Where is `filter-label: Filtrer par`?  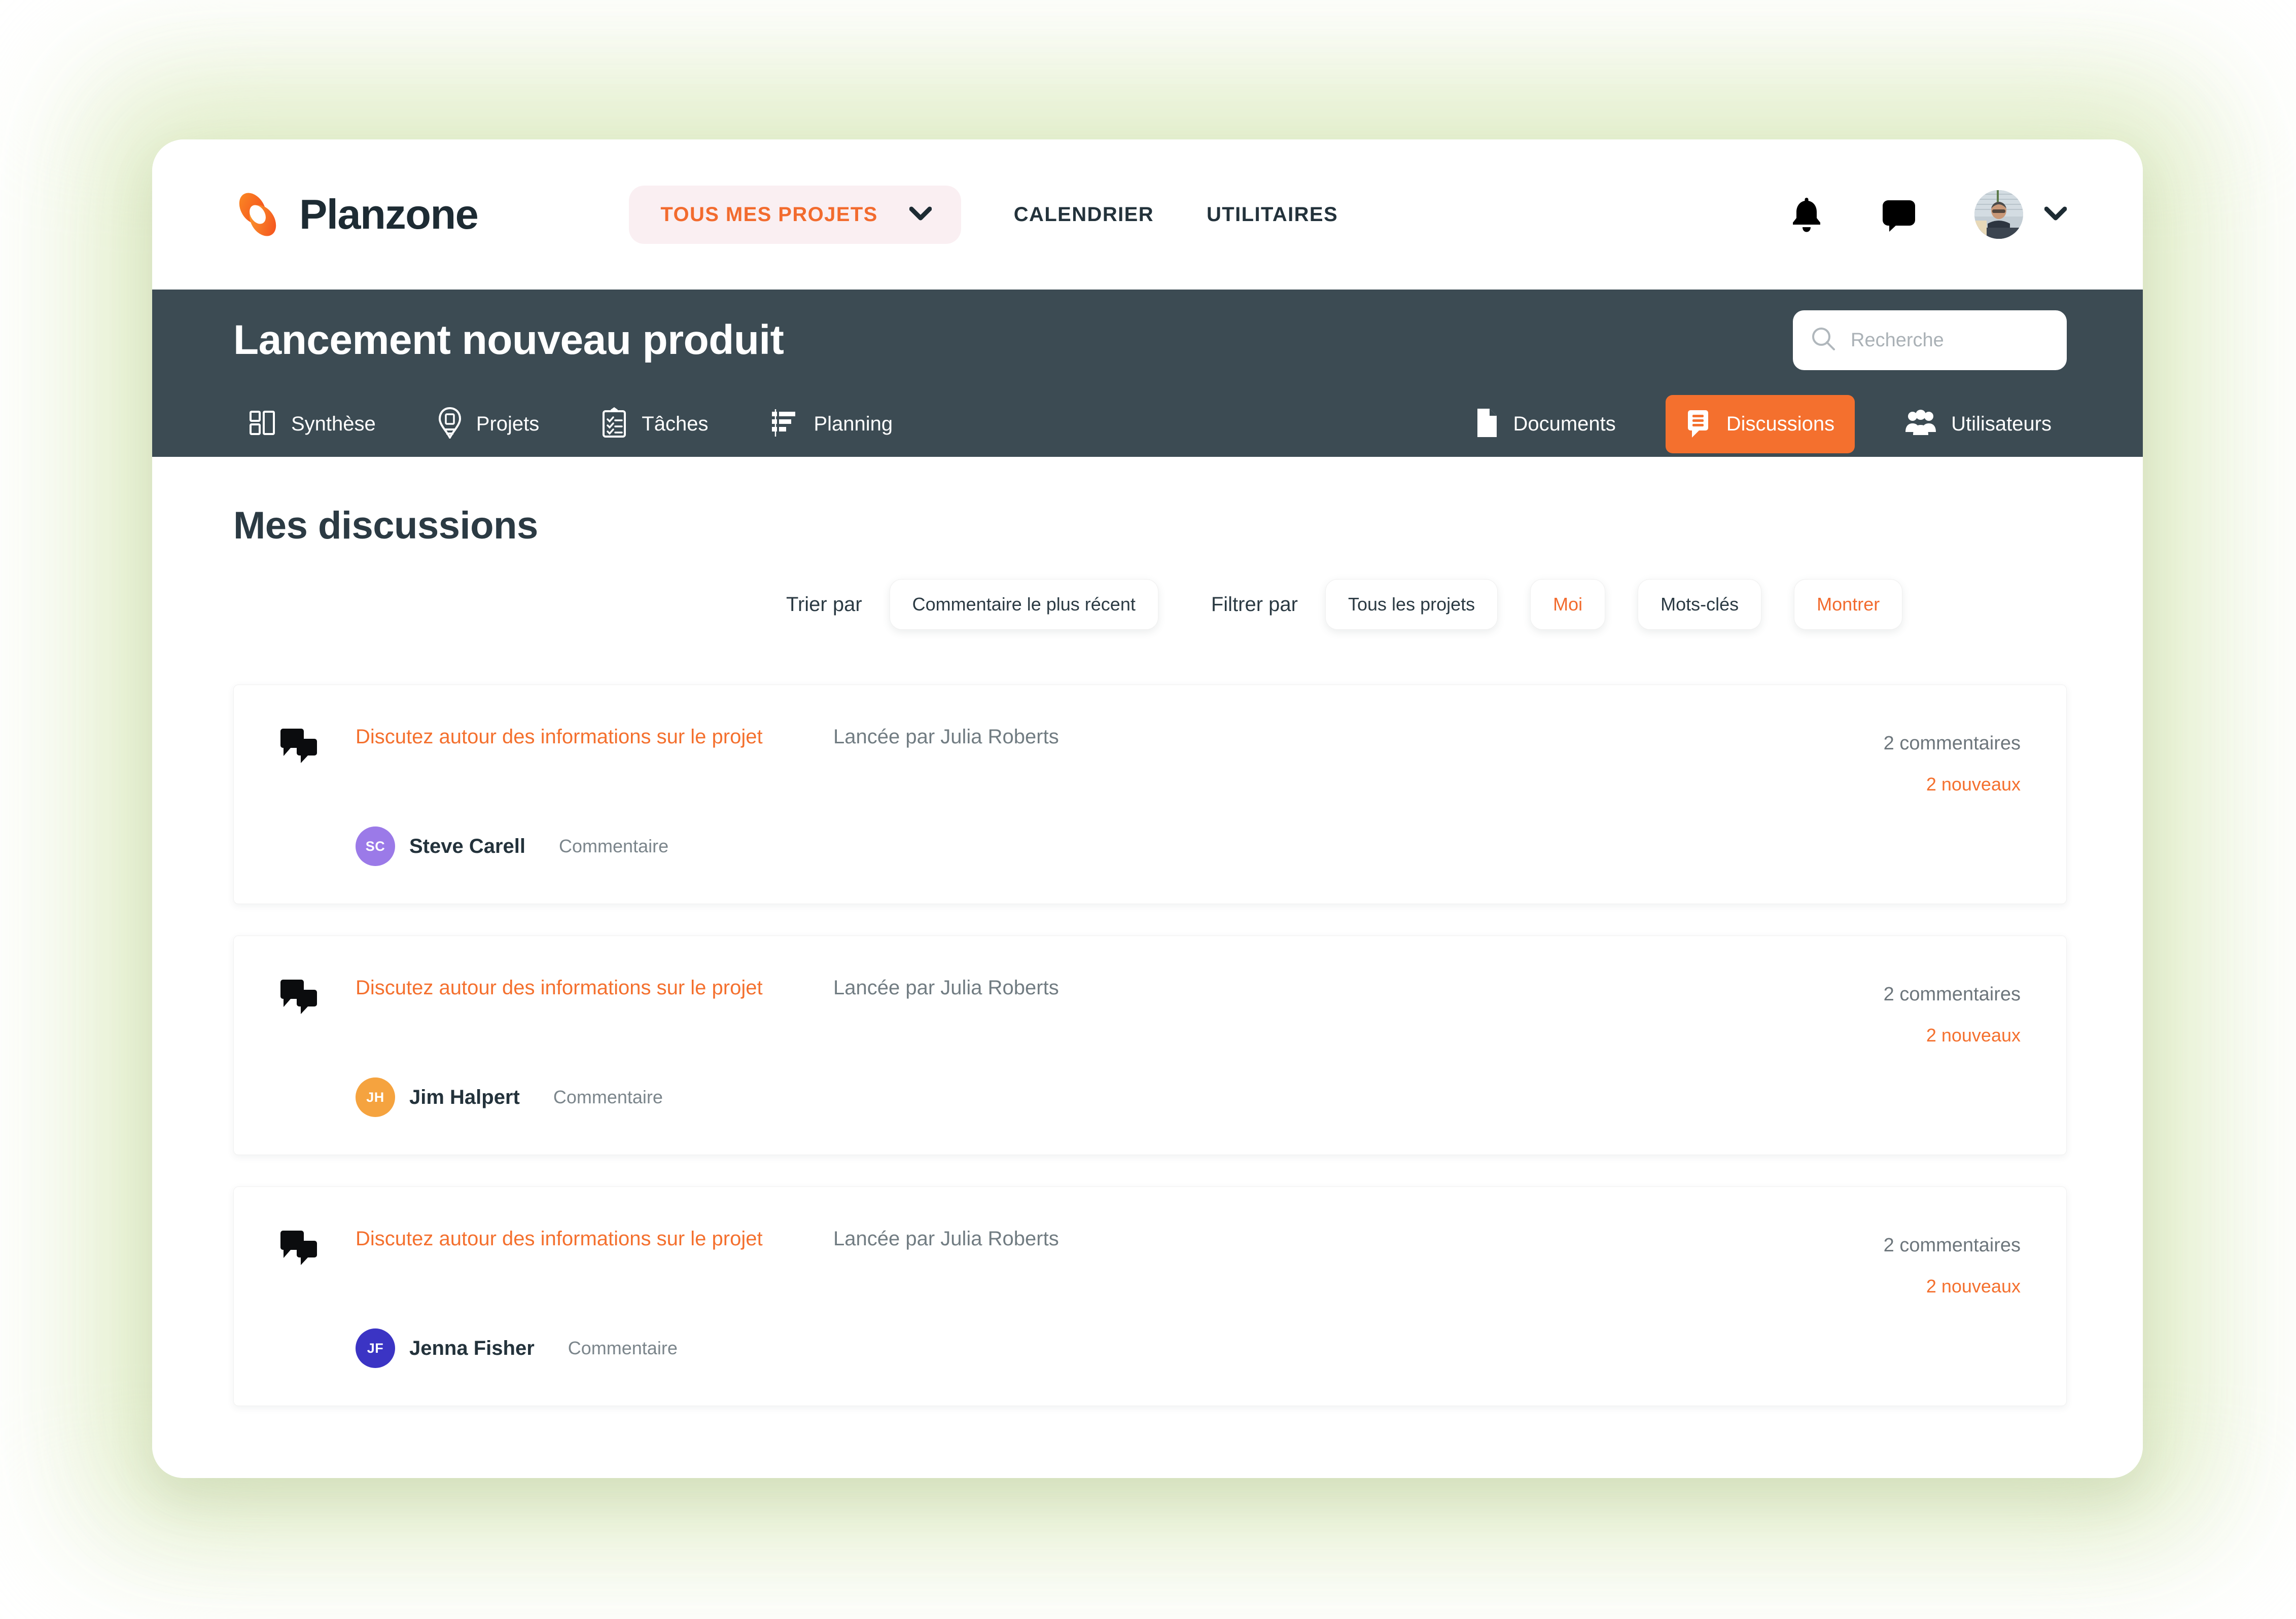
filter-label: Filtrer par is located at coordinates (1254, 604).